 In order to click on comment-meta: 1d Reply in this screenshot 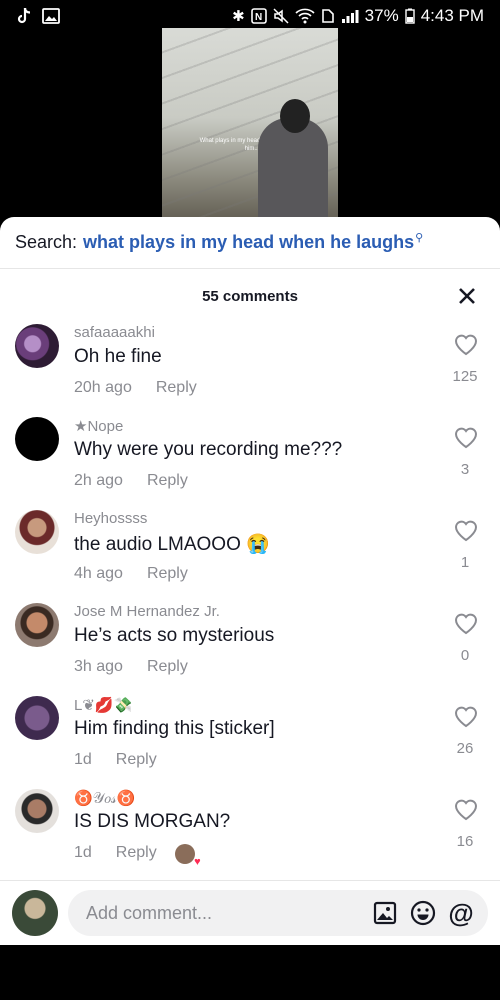, I will do `click(115, 760)`.